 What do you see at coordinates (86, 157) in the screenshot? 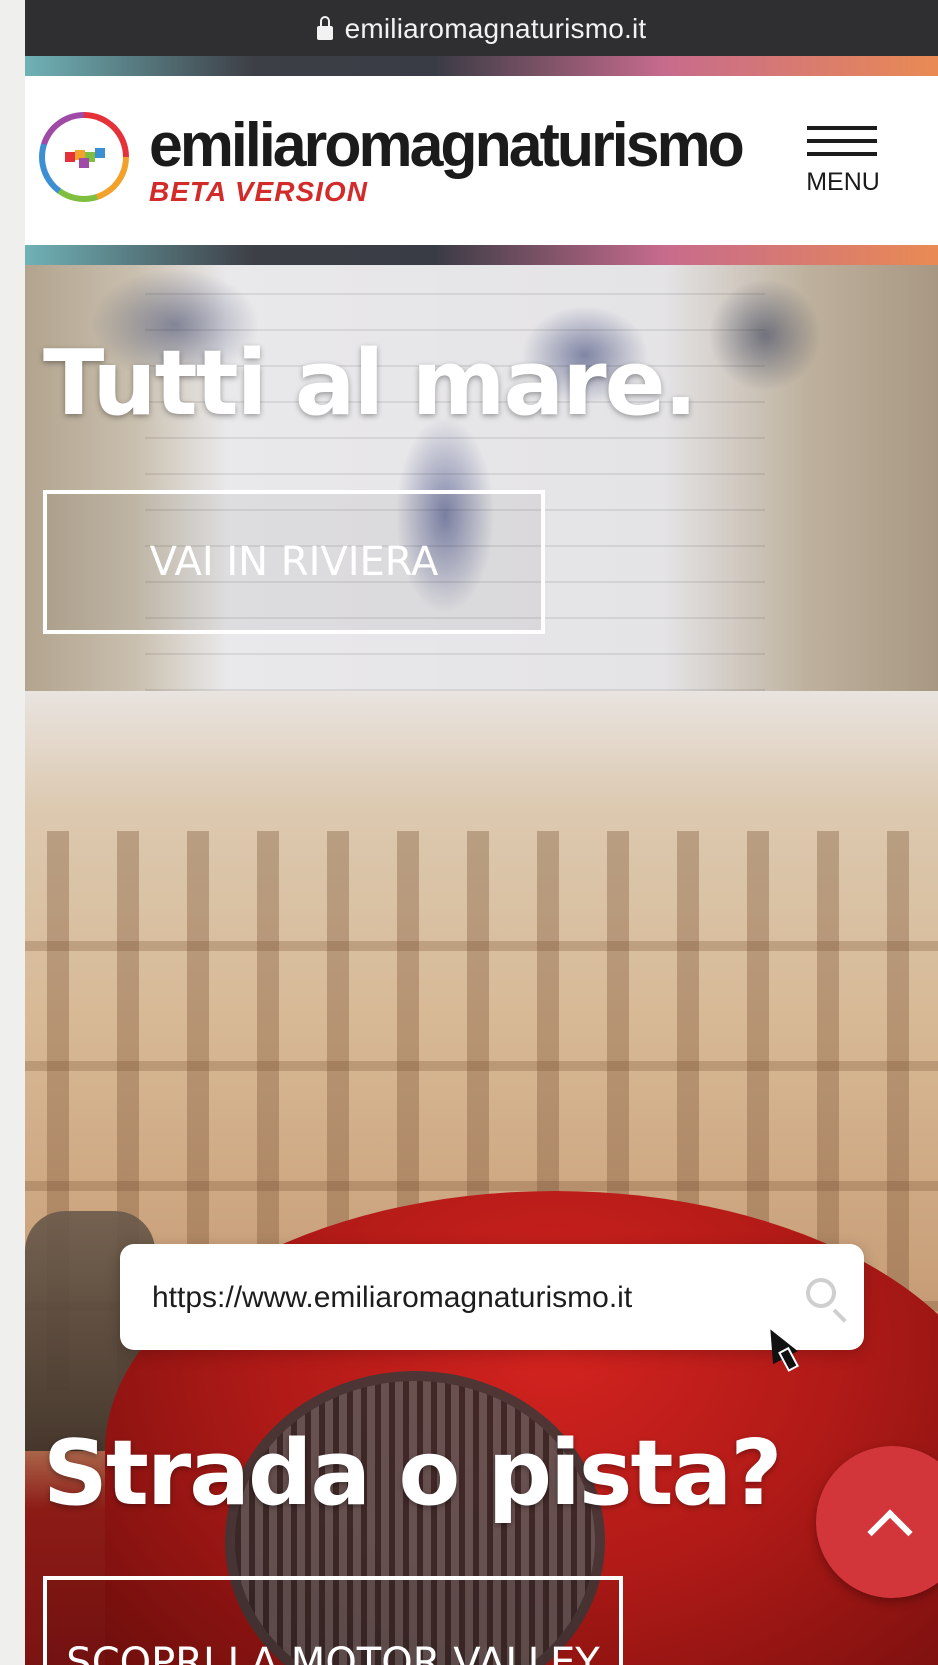
I see `logo-mark-icon` at bounding box center [86, 157].